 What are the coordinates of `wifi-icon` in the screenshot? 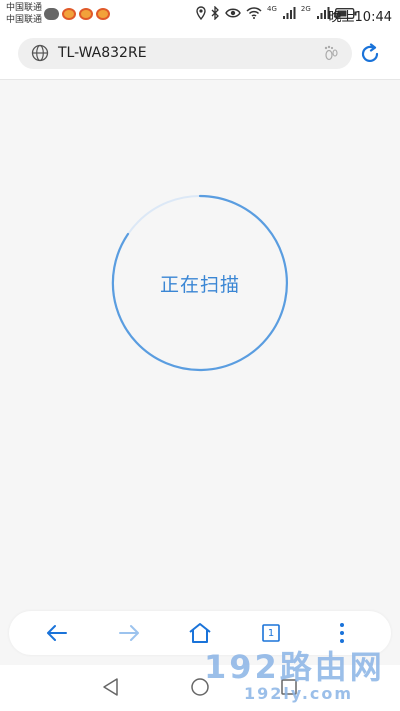 It's located at (254, 13).